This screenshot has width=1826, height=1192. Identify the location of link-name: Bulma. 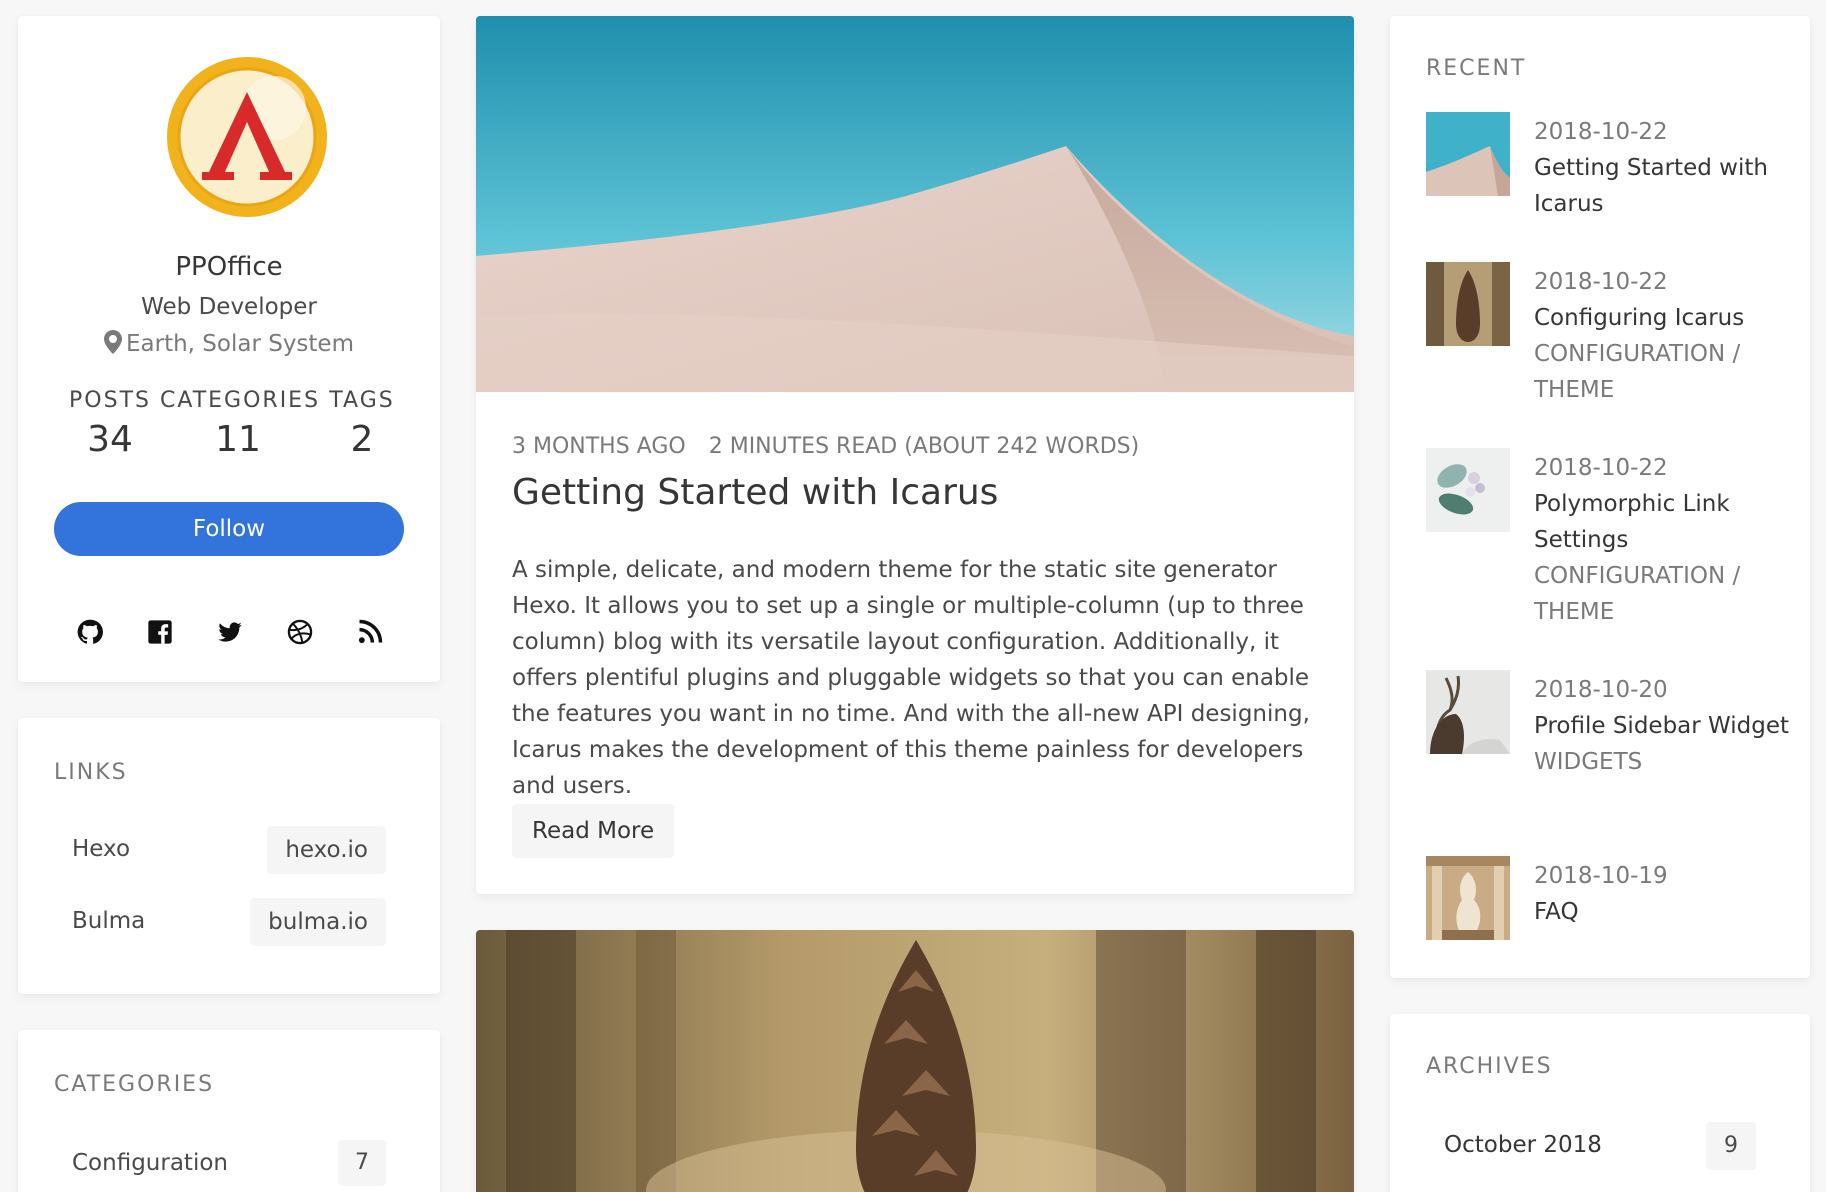
(109, 921).